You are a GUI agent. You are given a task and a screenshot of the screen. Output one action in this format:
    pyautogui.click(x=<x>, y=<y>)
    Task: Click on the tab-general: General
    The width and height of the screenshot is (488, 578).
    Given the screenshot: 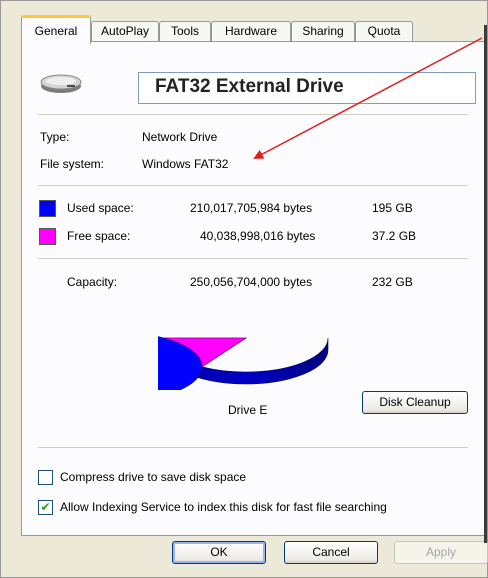 What is the action you would take?
    pyautogui.click(x=56, y=29)
    